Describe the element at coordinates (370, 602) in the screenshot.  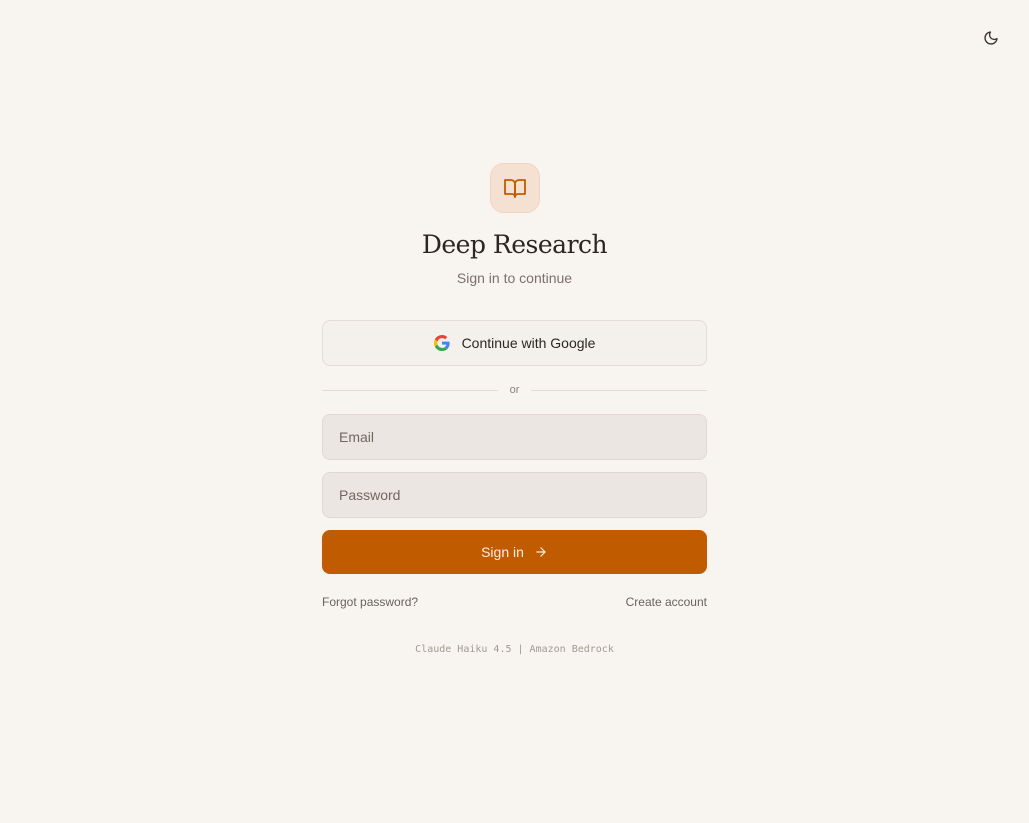
I see `forgot-password-link: Forgot password?` at that location.